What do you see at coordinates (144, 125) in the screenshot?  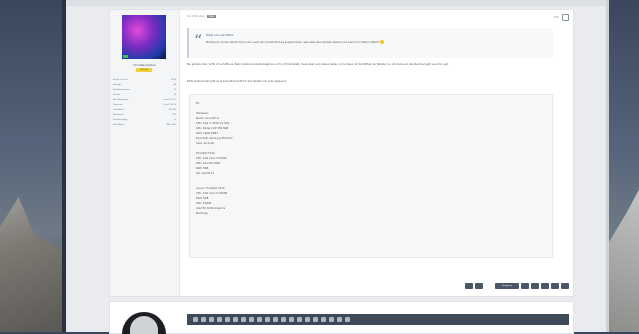 I see `user-stat-row: Mac Modell iMac 18,3` at bounding box center [144, 125].